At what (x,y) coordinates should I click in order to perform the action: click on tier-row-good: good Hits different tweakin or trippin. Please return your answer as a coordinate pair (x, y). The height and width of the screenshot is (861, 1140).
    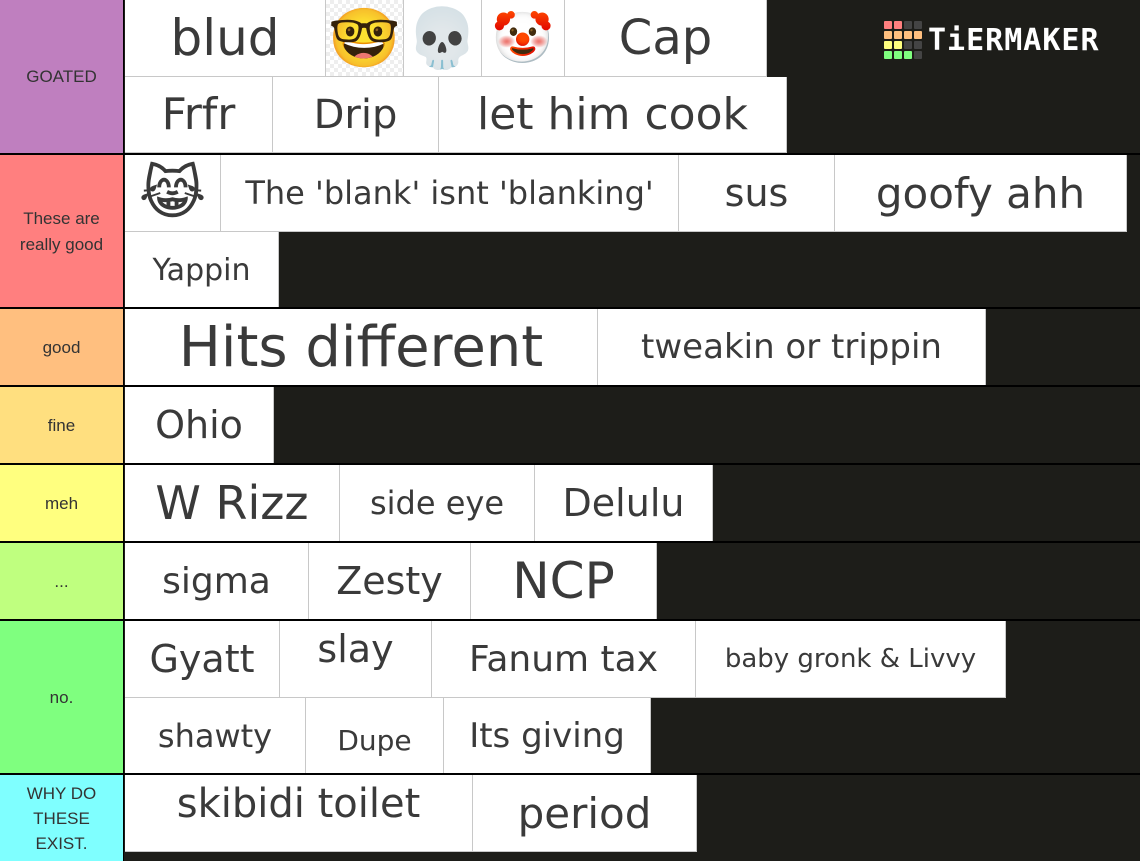
    Looking at the image, I should click on (570, 346).